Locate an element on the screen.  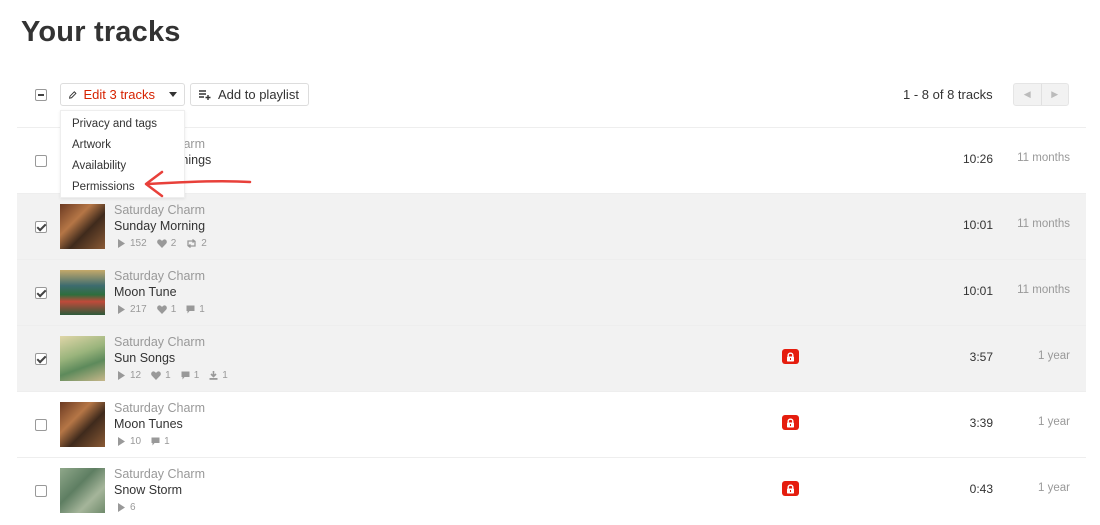
stat-likes-value: 2 is located at coordinates (173, 243).